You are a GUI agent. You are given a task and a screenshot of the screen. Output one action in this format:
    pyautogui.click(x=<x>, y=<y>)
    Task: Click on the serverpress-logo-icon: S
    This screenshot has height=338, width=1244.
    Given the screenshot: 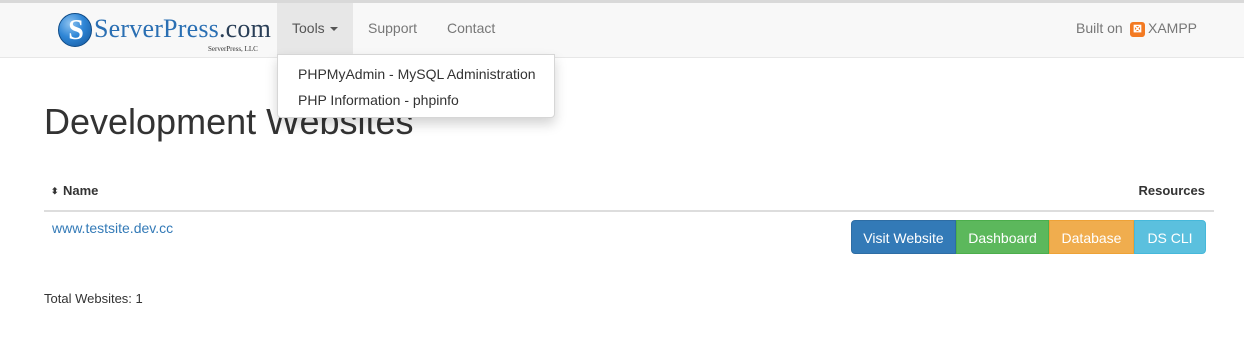 What is the action you would take?
    pyautogui.click(x=75, y=30)
    